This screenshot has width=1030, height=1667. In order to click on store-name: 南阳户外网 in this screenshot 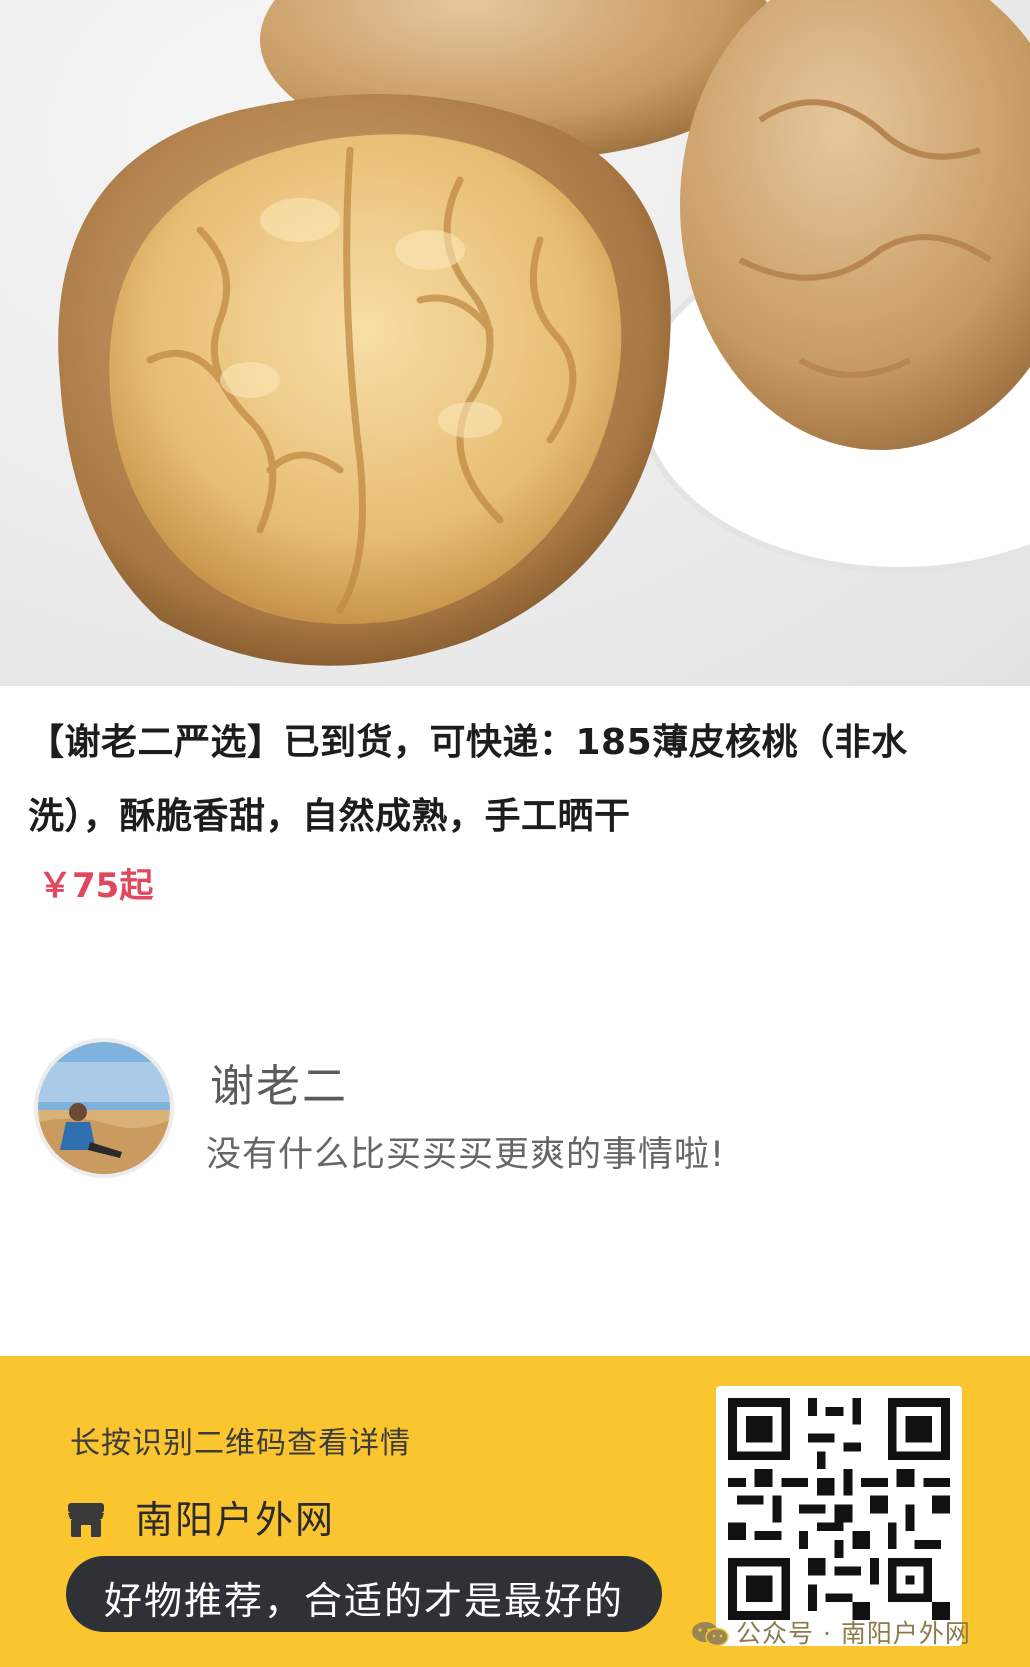, I will do `click(235, 1516)`.